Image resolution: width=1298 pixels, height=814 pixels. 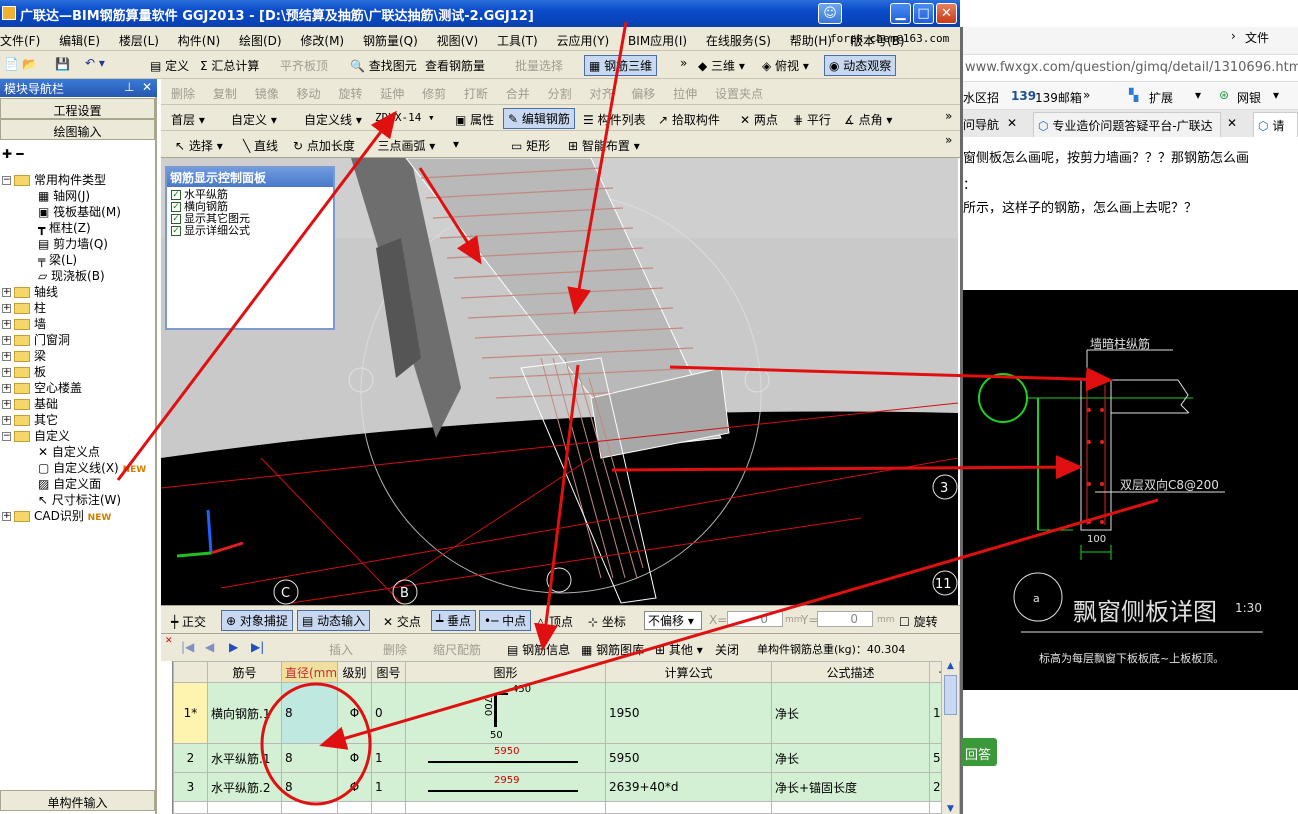 What do you see at coordinates (36, 435) in the screenshot?
I see `tree-custom: − 自定义` at bounding box center [36, 435].